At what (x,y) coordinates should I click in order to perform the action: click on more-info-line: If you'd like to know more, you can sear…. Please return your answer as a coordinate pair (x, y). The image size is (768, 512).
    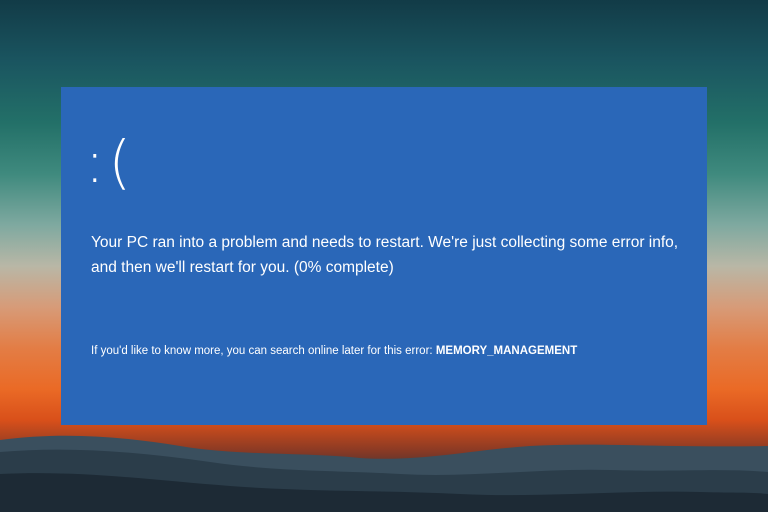
    Looking at the image, I should click on (391, 351).